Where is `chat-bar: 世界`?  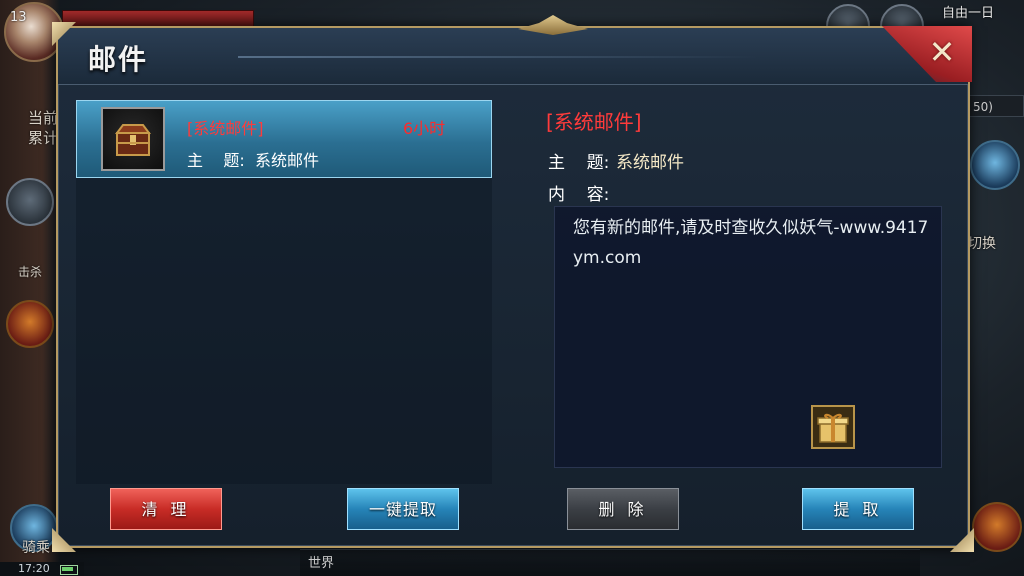 chat-bar: 世界 is located at coordinates (610, 562).